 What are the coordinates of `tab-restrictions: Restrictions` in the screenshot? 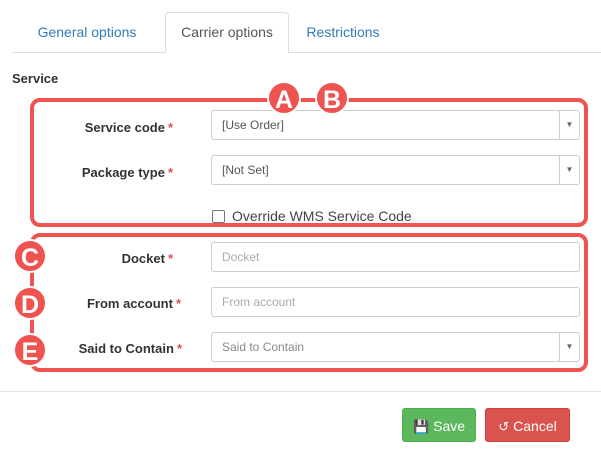 It's located at (343, 32).